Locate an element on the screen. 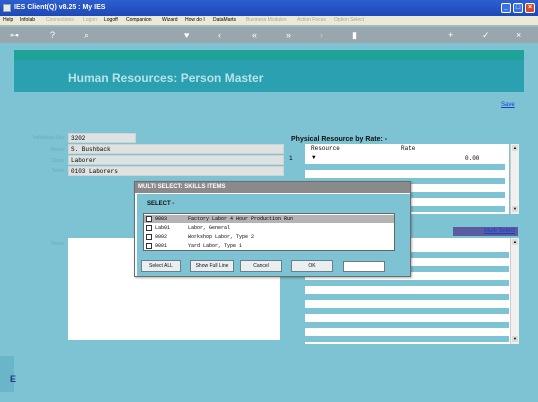  menu-datamarts: DataMarts is located at coordinates (224, 20).